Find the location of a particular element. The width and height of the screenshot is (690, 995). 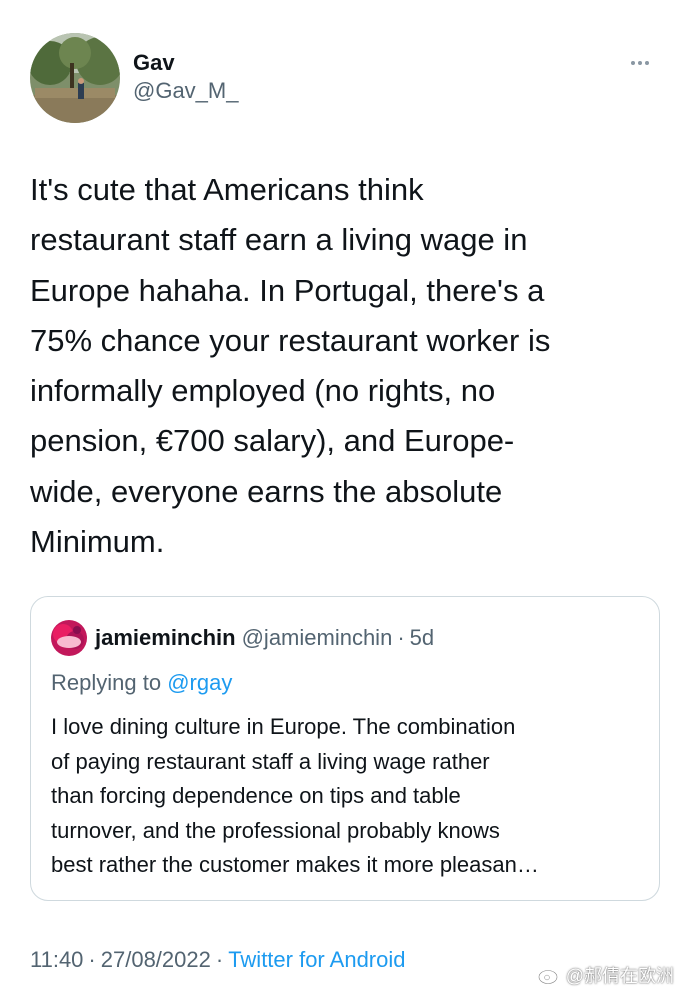

quoted-author-handle: @jamieminchin is located at coordinates (317, 638).